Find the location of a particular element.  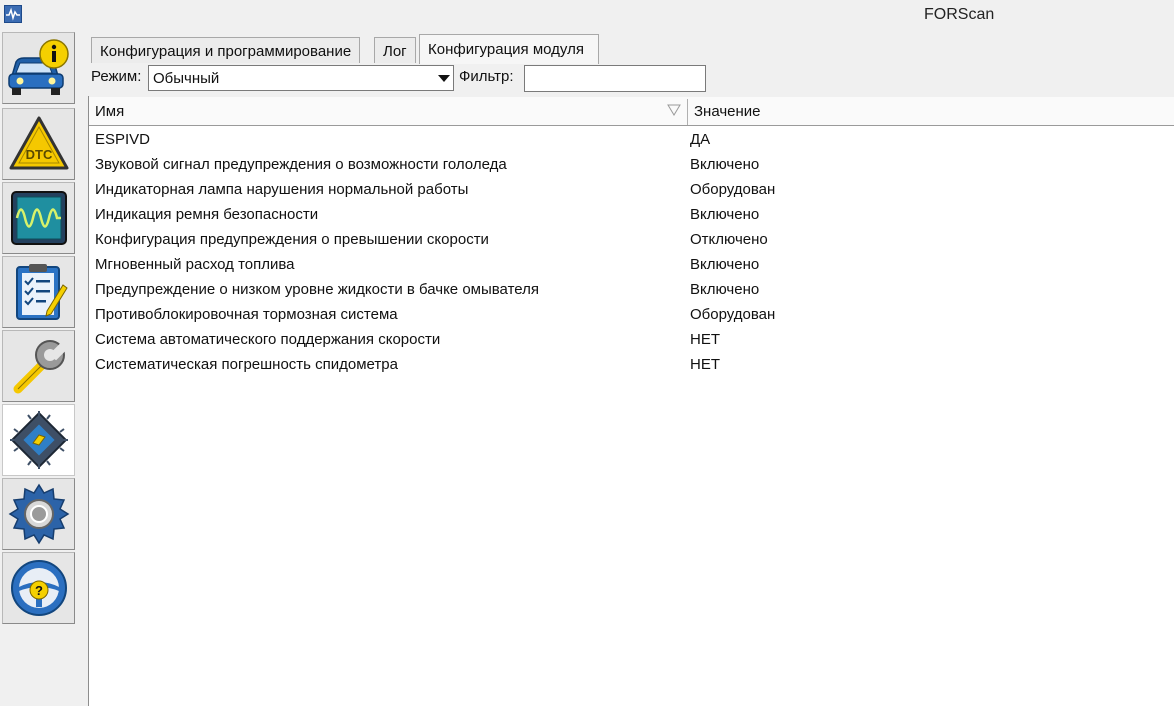

sidebar-item-service is located at coordinates (38, 366).